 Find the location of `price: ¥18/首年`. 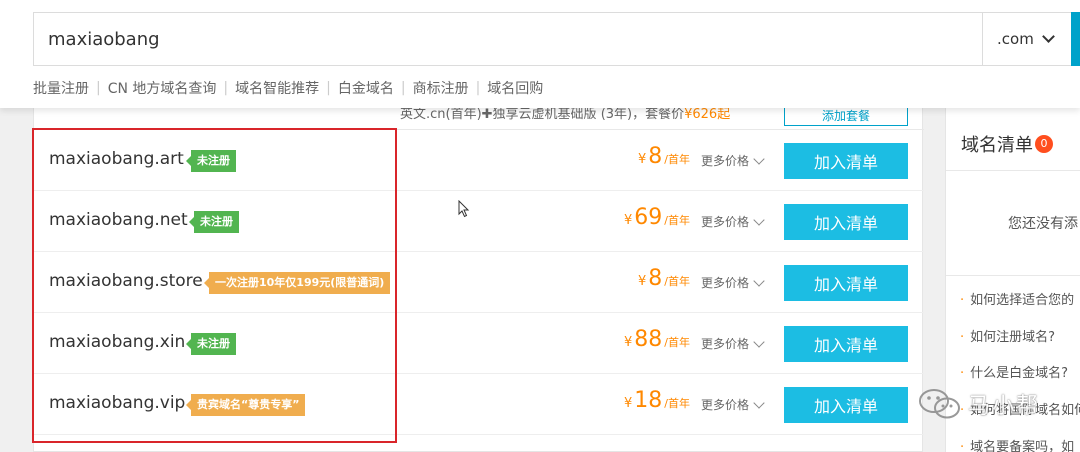

price: ¥18/首年 is located at coordinates (657, 400).